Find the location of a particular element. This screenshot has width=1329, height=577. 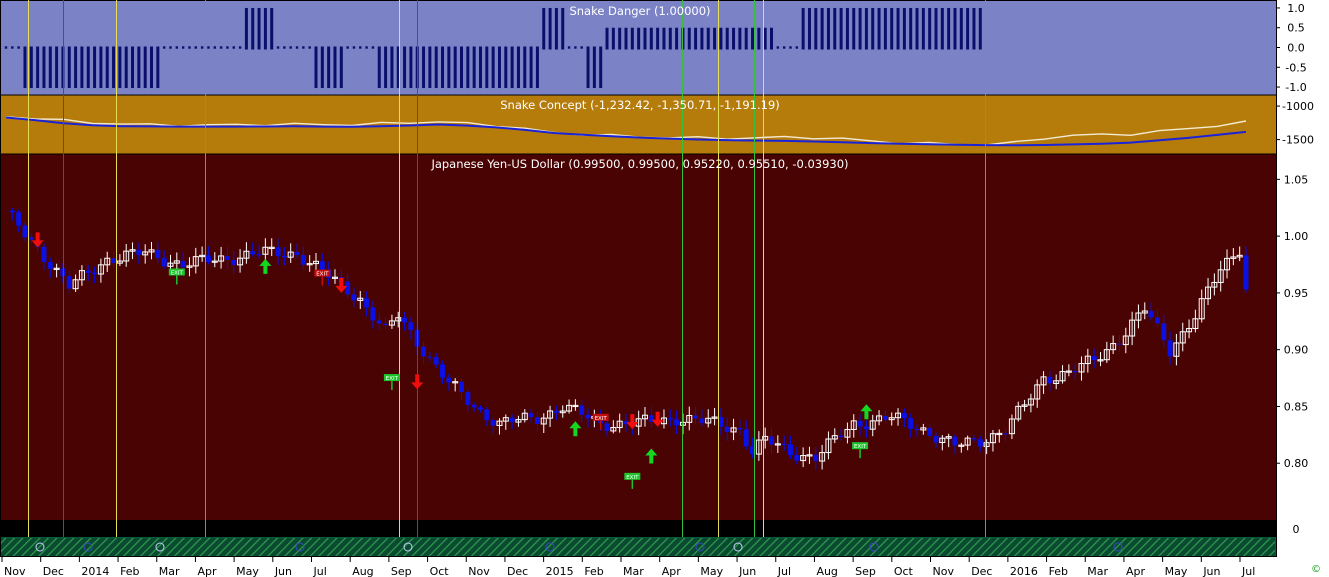

x-tick-label: Oct is located at coordinates (440, 571).